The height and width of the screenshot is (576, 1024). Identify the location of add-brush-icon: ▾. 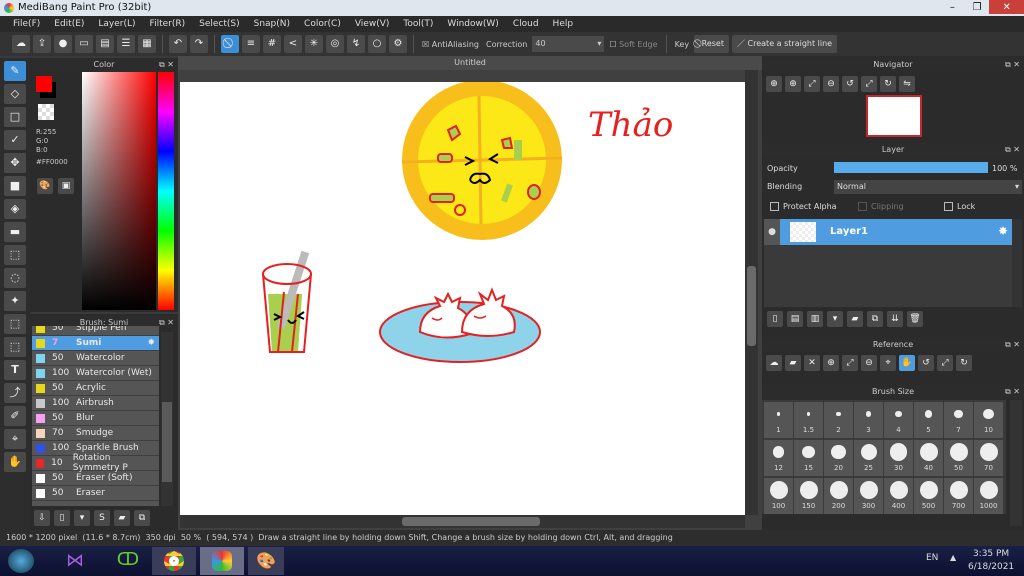
(82, 518).